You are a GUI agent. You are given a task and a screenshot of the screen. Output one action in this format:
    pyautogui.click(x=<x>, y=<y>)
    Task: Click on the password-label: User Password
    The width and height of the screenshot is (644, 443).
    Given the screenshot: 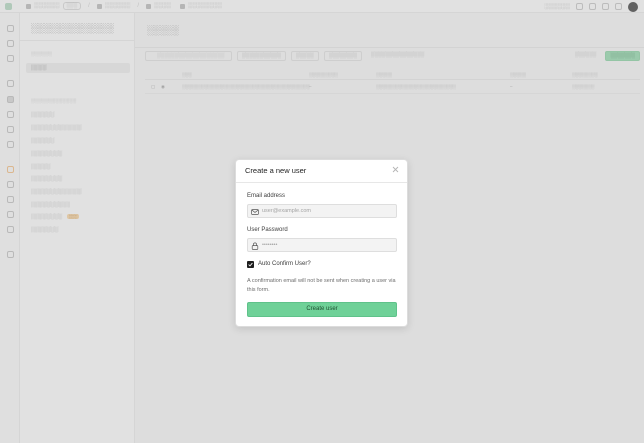 What is the action you would take?
    pyautogui.click(x=267, y=230)
    